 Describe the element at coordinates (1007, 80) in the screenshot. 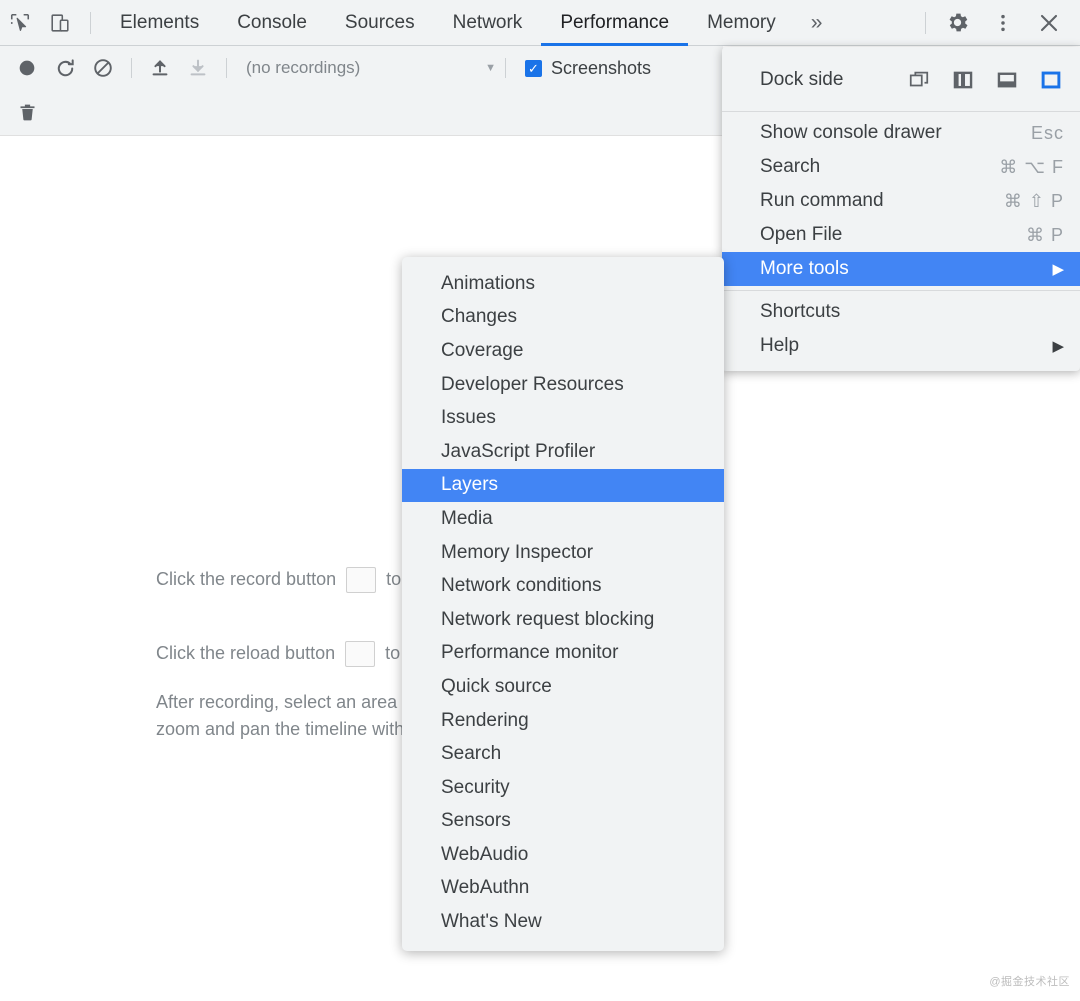

I see `dock-to-bottom-icon` at that location.